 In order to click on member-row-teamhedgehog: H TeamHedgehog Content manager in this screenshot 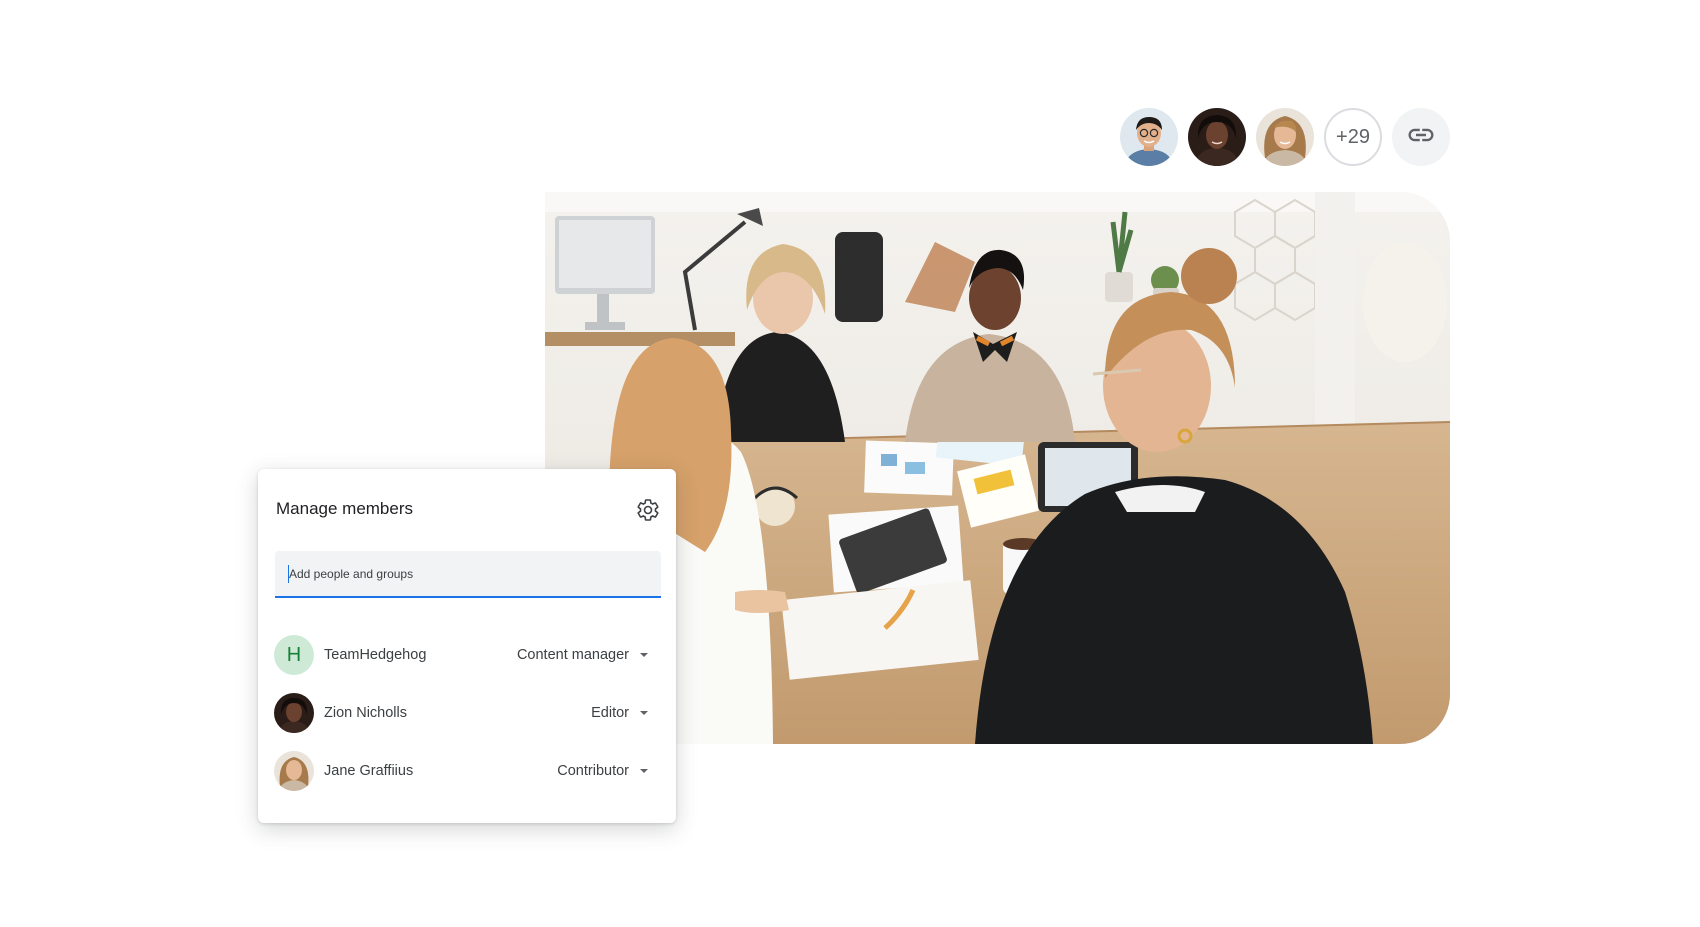, I will do `click(468, 655)`.